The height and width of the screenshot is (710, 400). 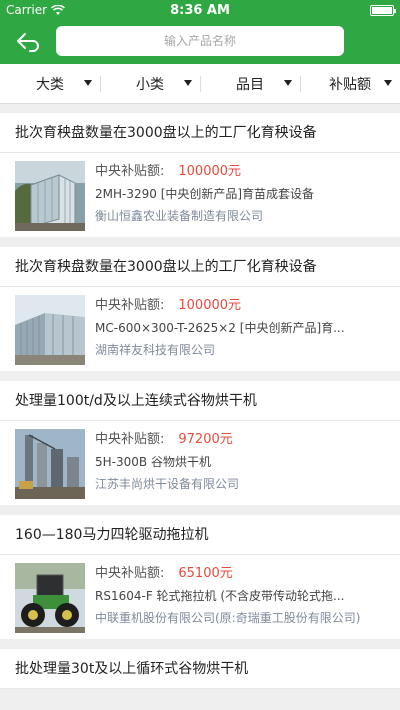 What do you see at coordinates (29, 41) in the screenshot?
I see `back-arrow-icon` at bounding box center [29, 41].